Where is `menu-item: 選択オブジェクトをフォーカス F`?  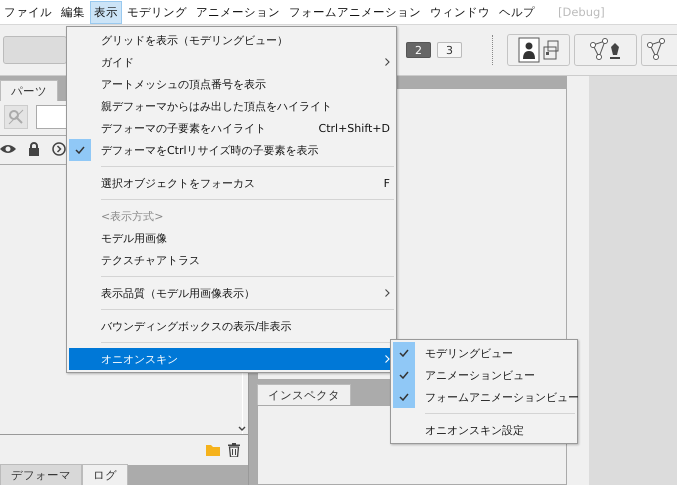 menu-item: 選択オブジェクトをフォーカス F is located at coordinates (242, 183).